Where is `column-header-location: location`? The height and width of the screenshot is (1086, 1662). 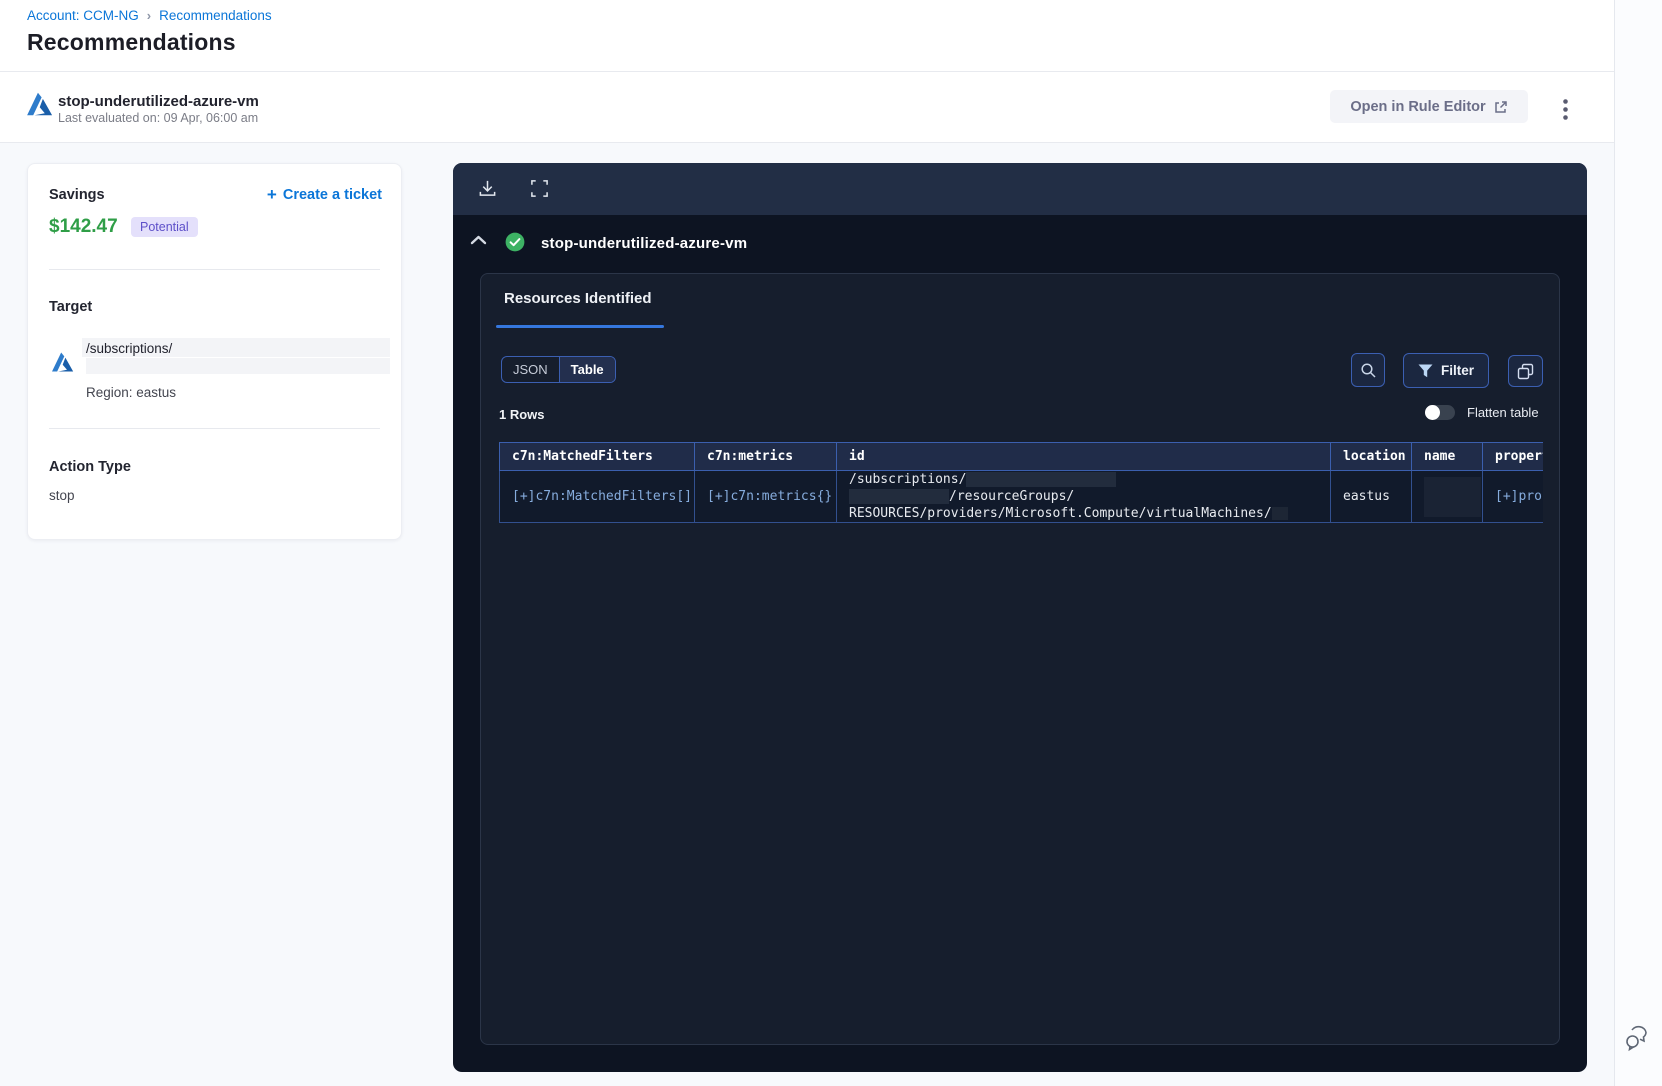 column-header-location: location is located at coordinates (1371, 456).